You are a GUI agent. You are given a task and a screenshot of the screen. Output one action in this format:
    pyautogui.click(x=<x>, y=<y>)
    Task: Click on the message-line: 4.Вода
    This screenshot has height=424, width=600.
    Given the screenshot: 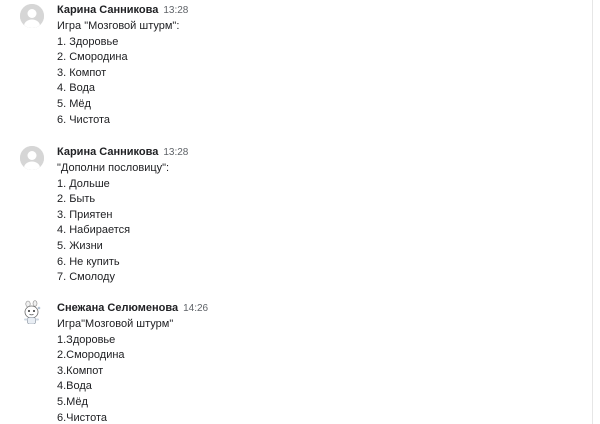 What is the action you would take?
    pyautogui.click(x=74, y=386)
    